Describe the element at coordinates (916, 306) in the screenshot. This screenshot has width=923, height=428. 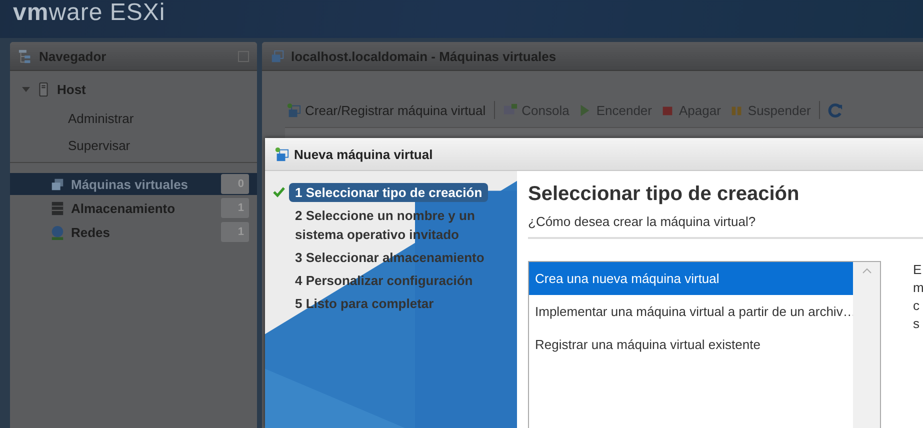
I see `description-text: c` at that location.